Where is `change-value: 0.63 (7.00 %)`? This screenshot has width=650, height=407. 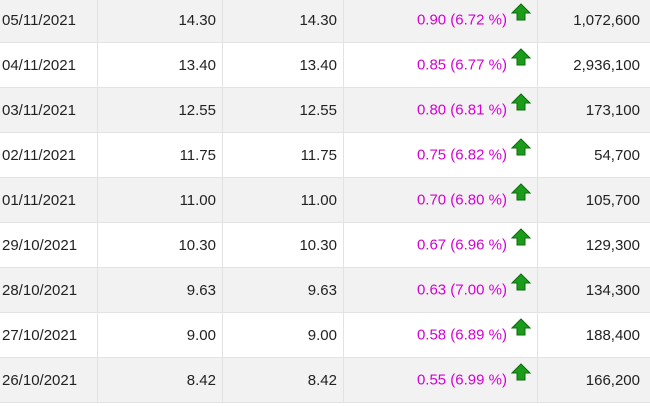 change-value: 0.63 (7.00 %) is located at coordinates (461, 290).